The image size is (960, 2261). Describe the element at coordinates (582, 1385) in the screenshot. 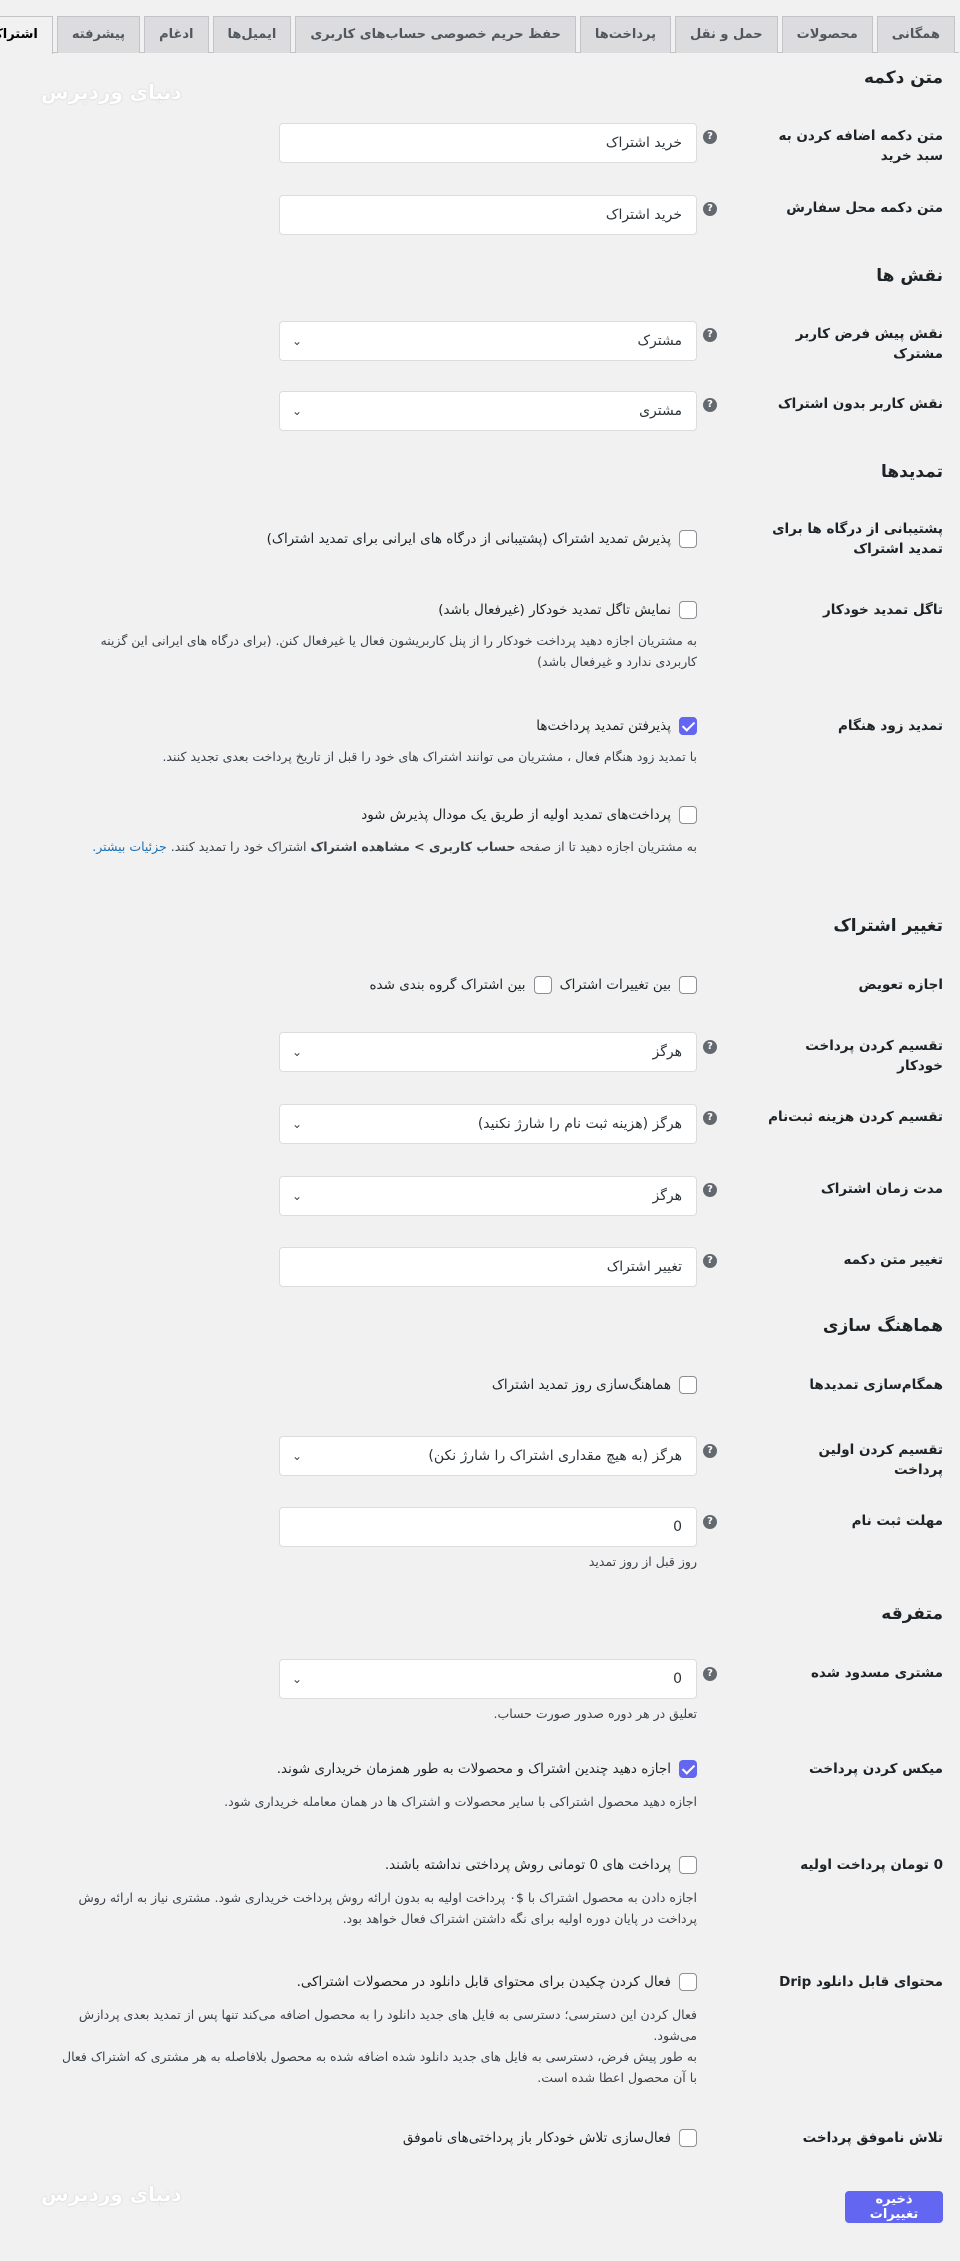

I see `sync-renewals-text: هماهنگ‌سازی روز تمدید اشتراک` at that location.